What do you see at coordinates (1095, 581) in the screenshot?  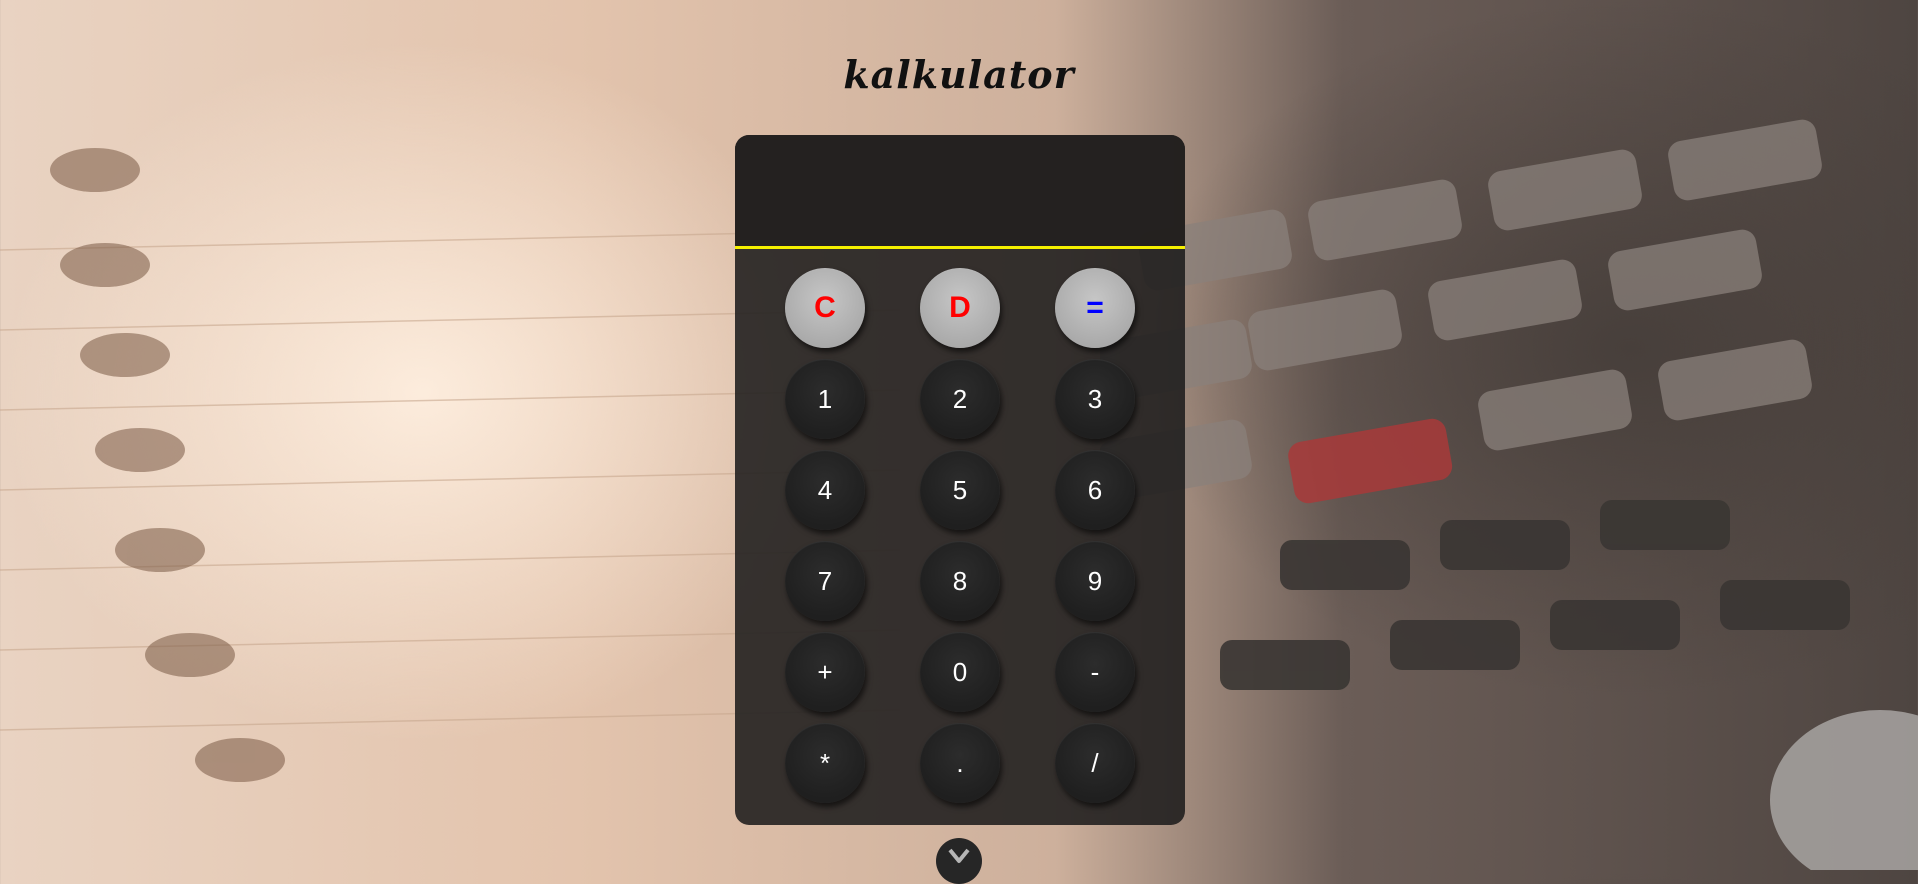 I see `digit-9-button: 9` at bounding box center [1095, 581].